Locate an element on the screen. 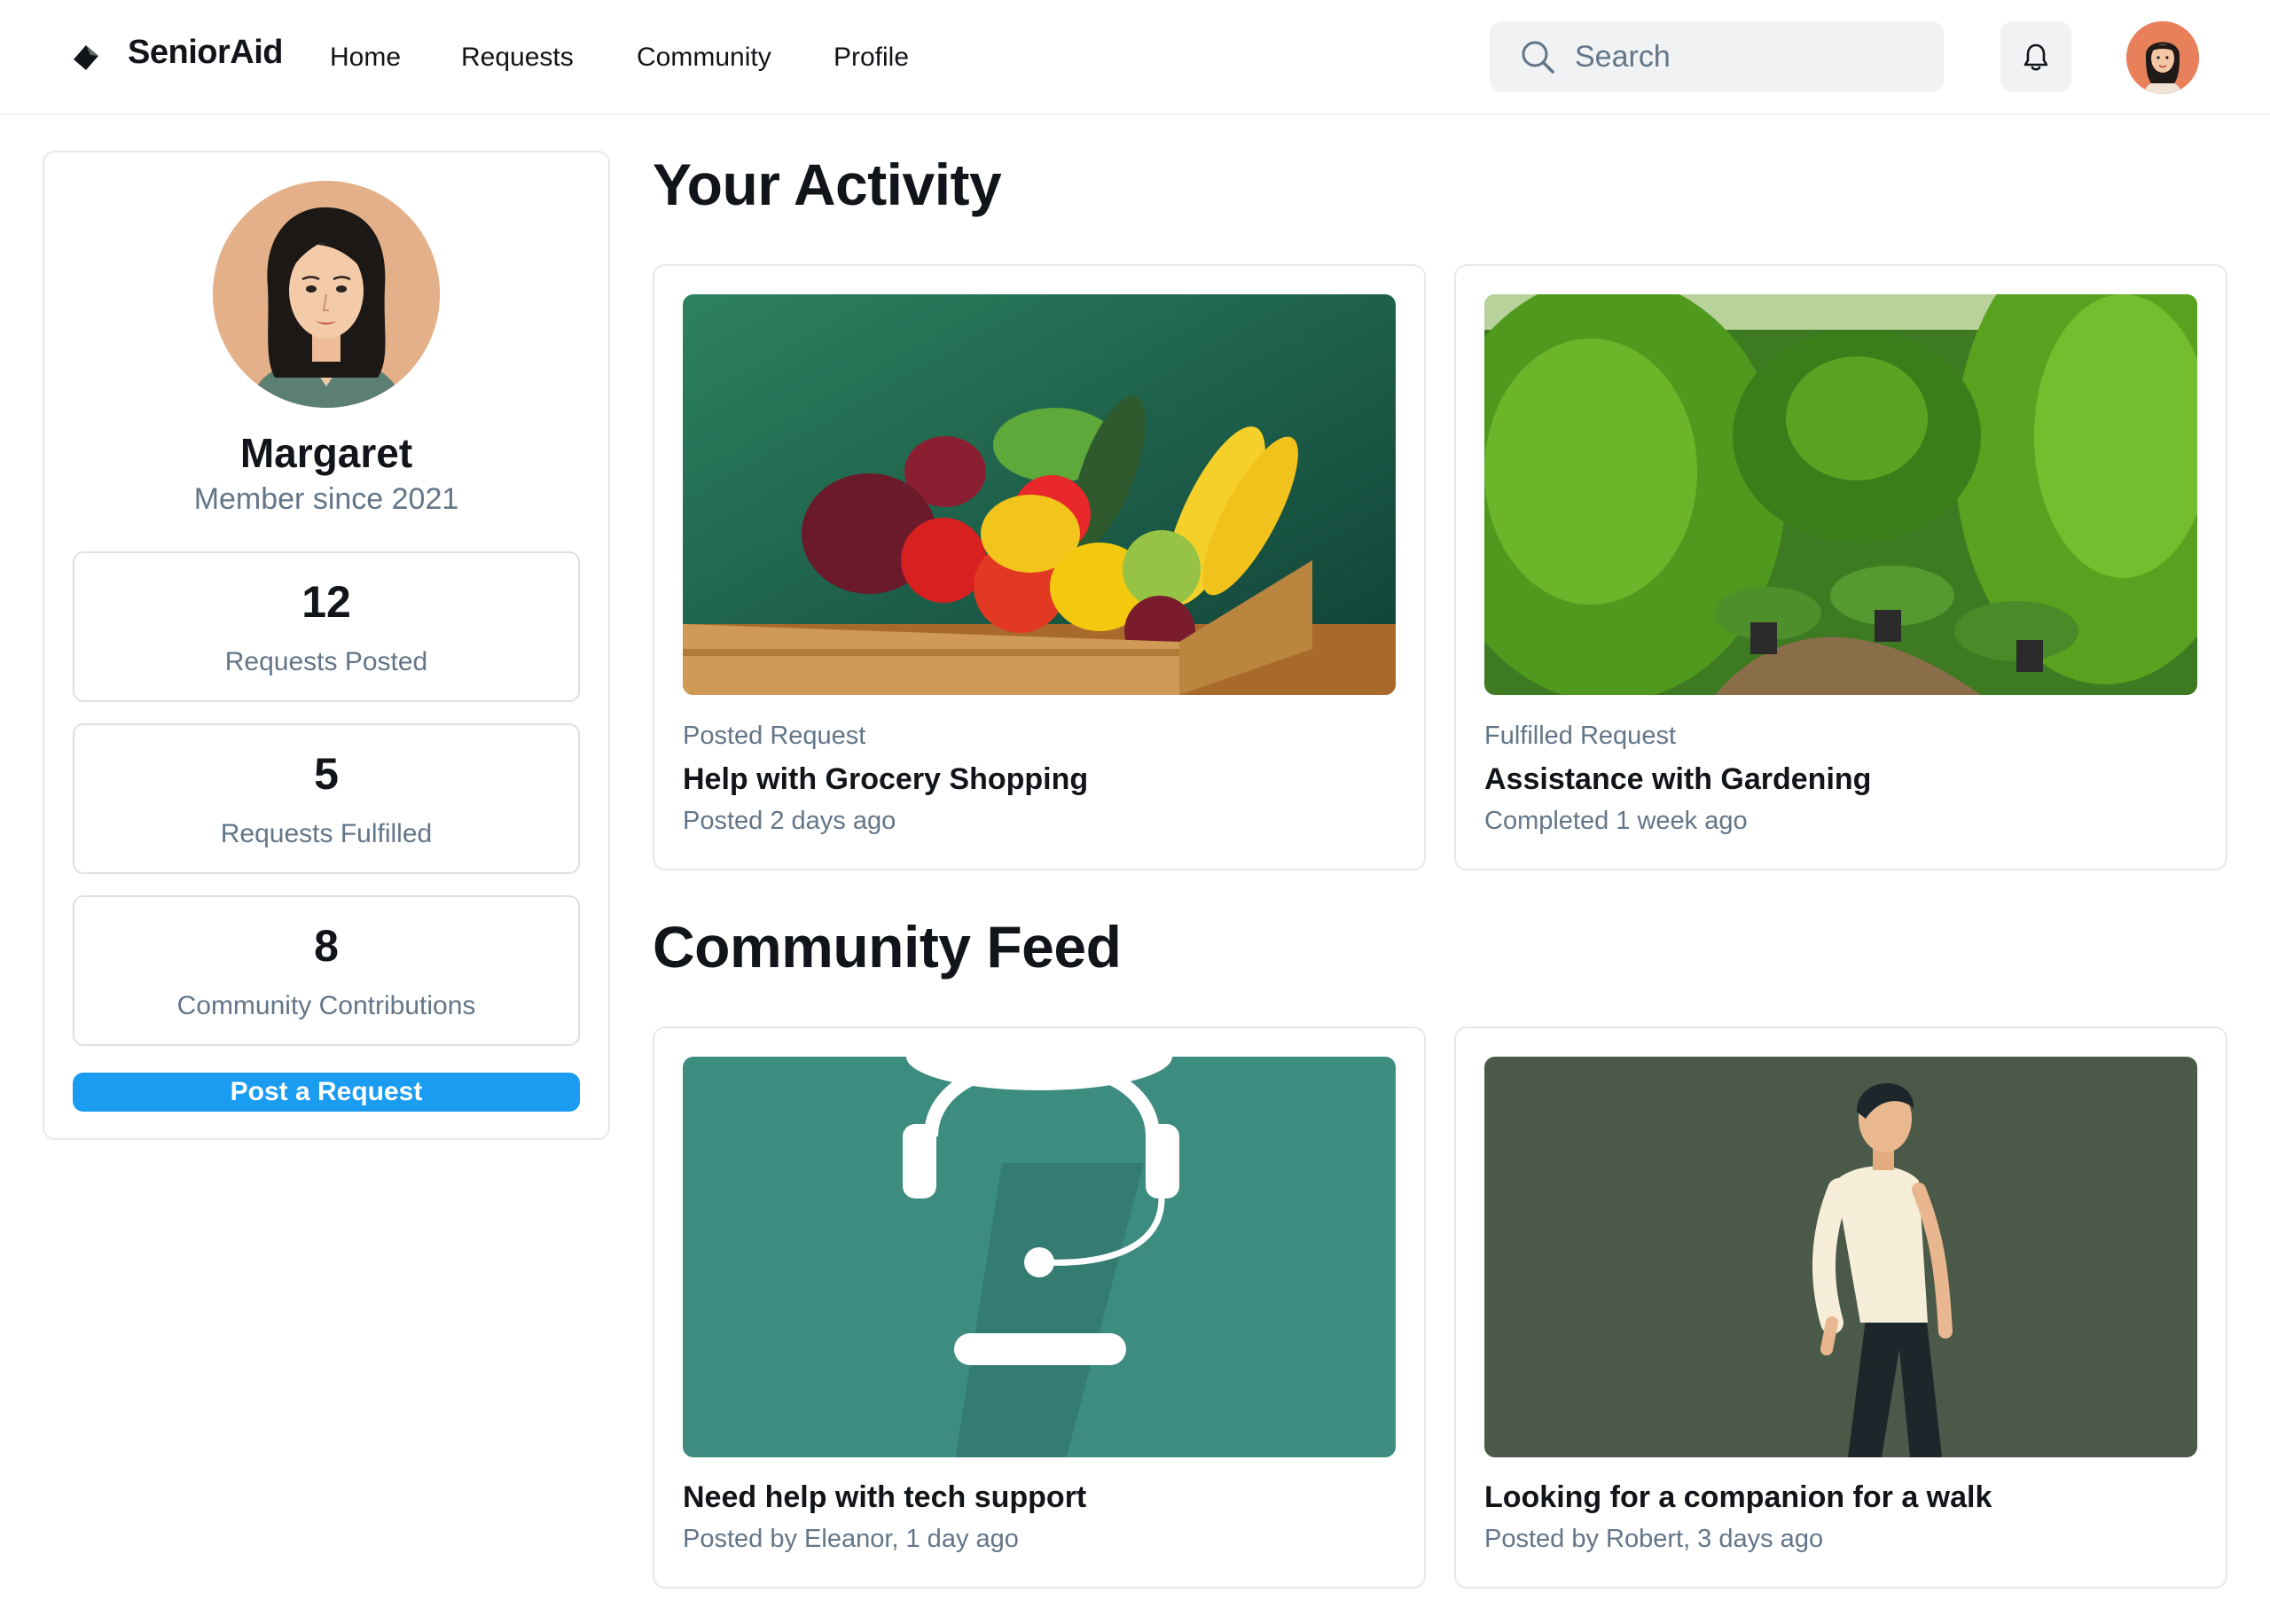 This screenshot has width=2270, height=1624. post-request-button: Post a Request is located at coordinates (327, 1092).